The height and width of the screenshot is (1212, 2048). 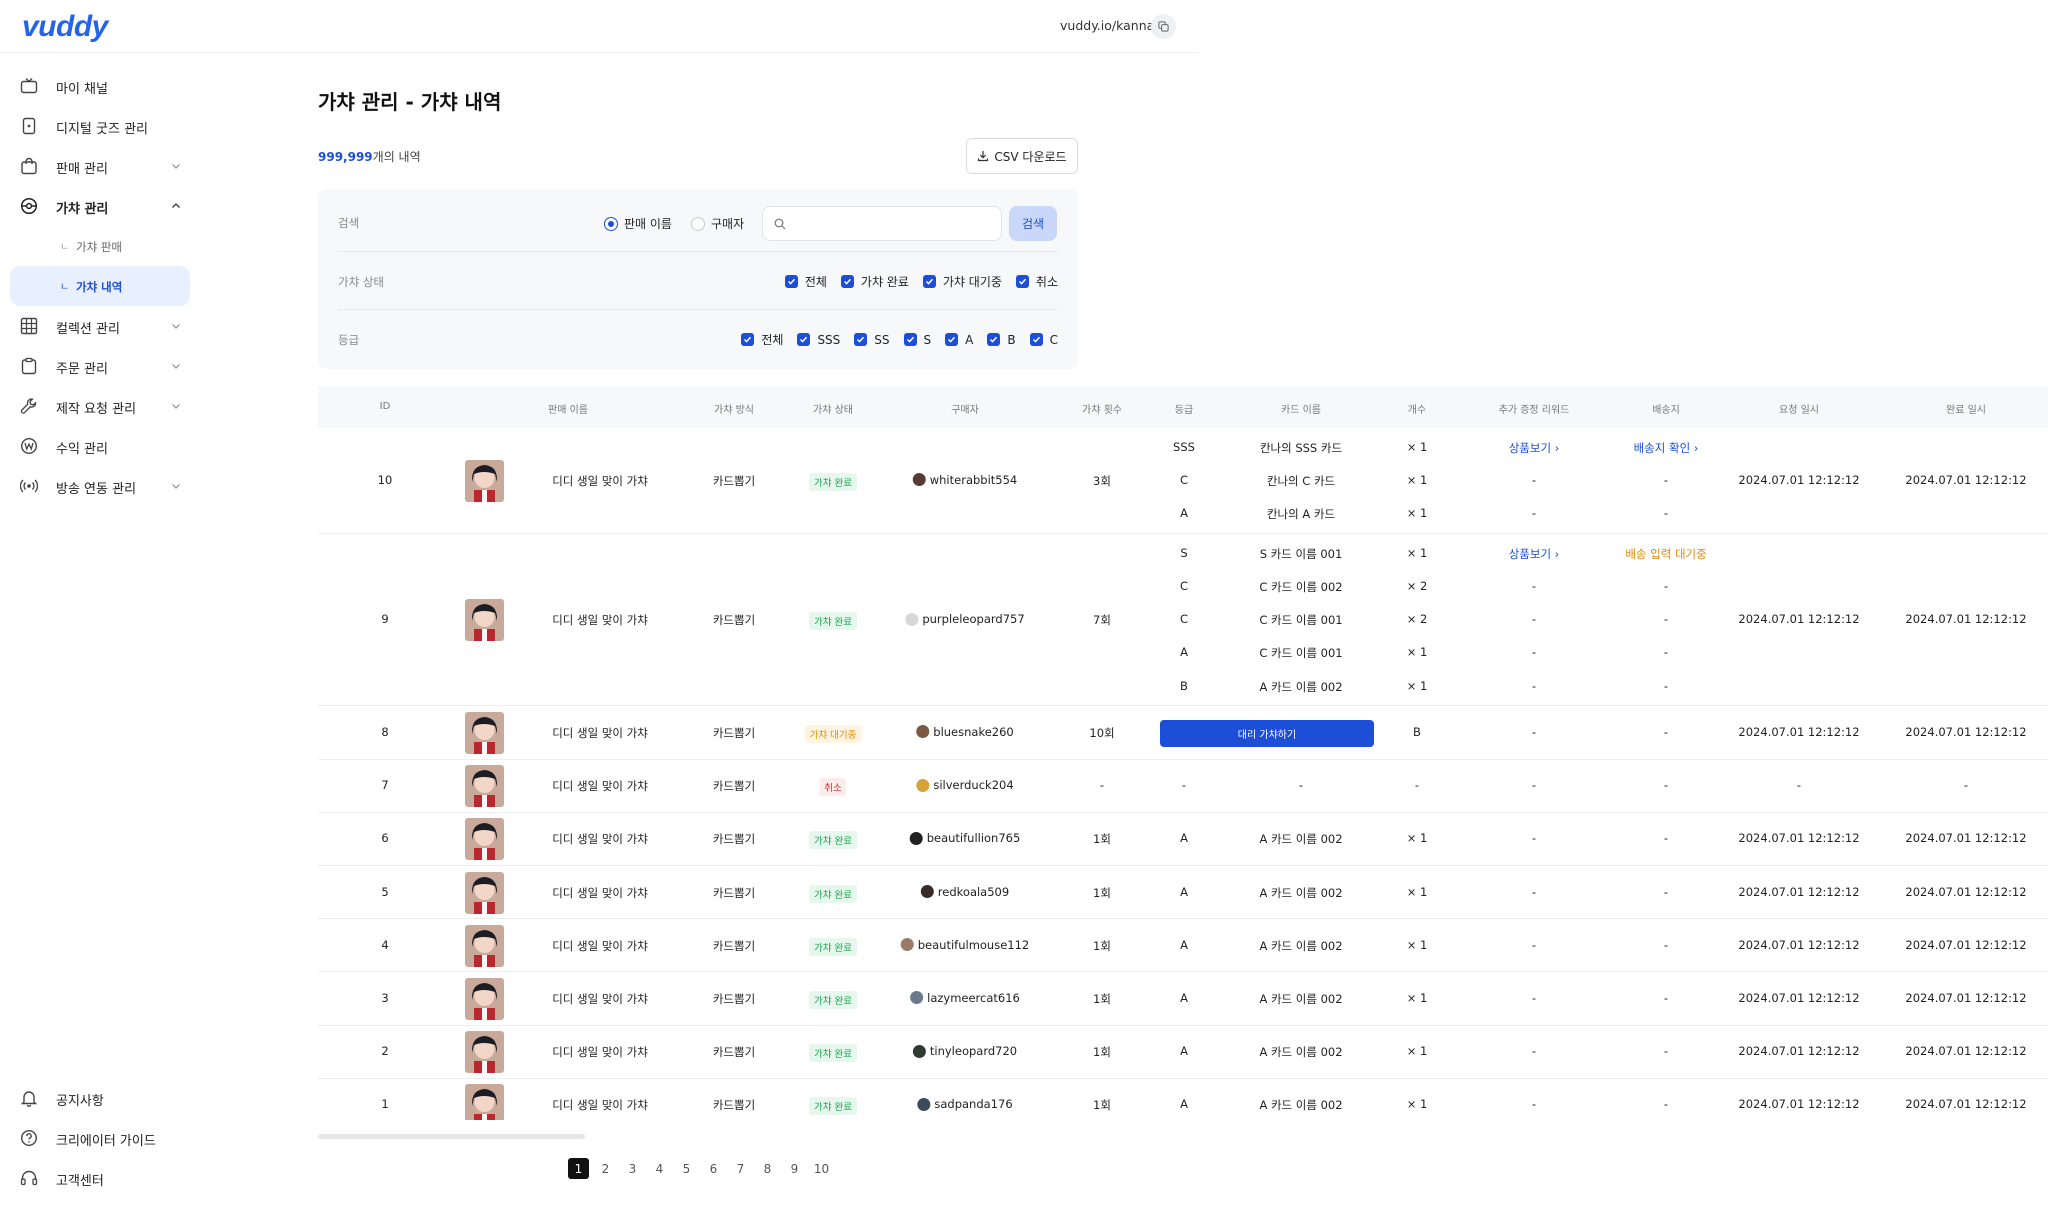 What do you see at coordinates (965, 998) in the screenshot?
I see `cell-buyer: lazymeercat616` at bounding box center [965, 998].